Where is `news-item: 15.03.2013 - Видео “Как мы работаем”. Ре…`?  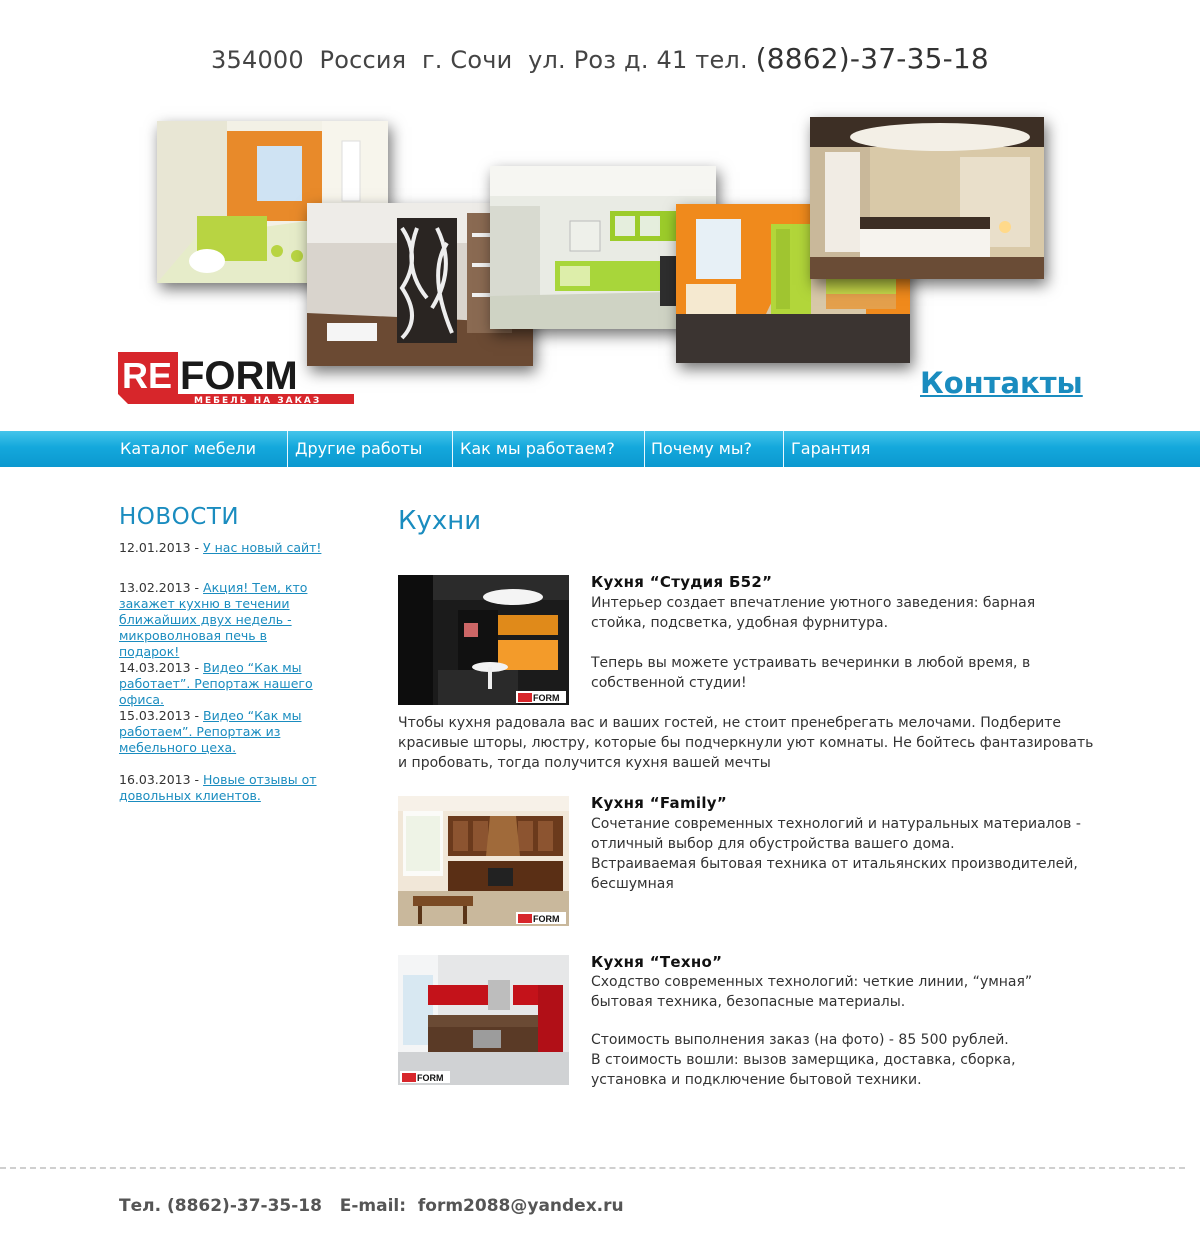
news-item: 15.03.2013 - Видео “Как мы работаем”. Ре… is located at coordinates (239, 732).